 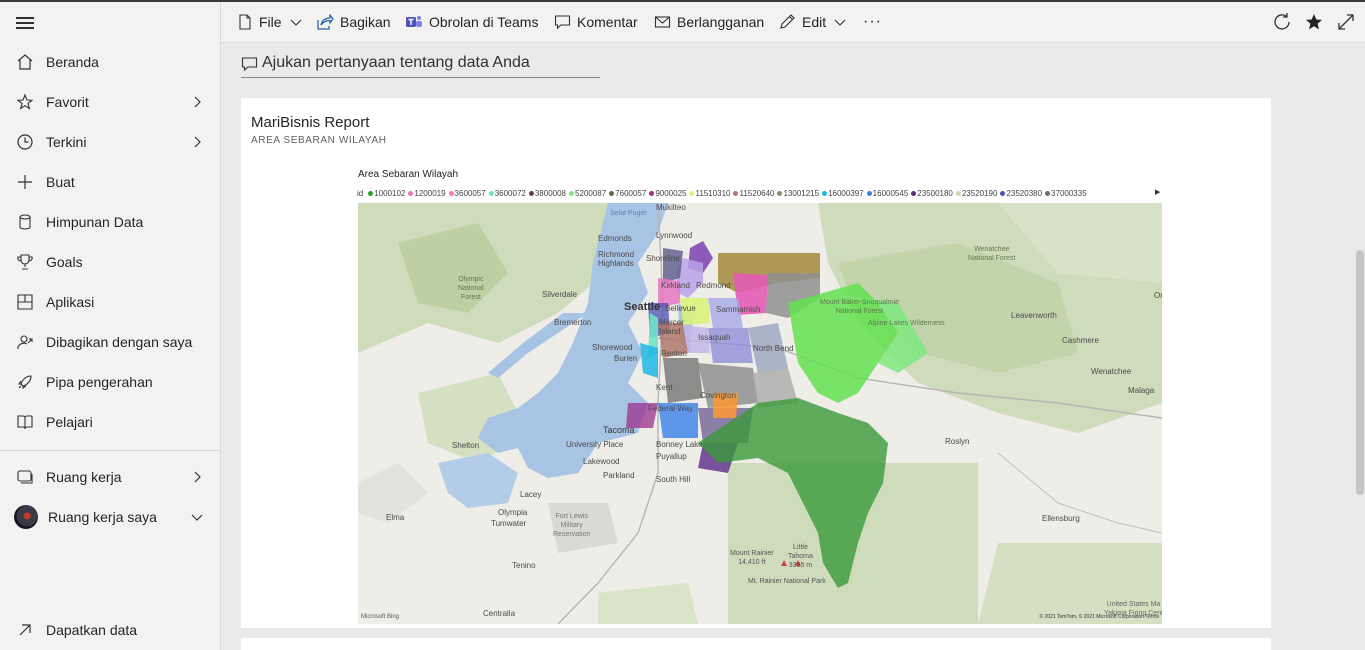 What do you see at coordinates (507, 193) in the screenshot?
I see `legend-item: 3600072` at bounding box center [507, 193].